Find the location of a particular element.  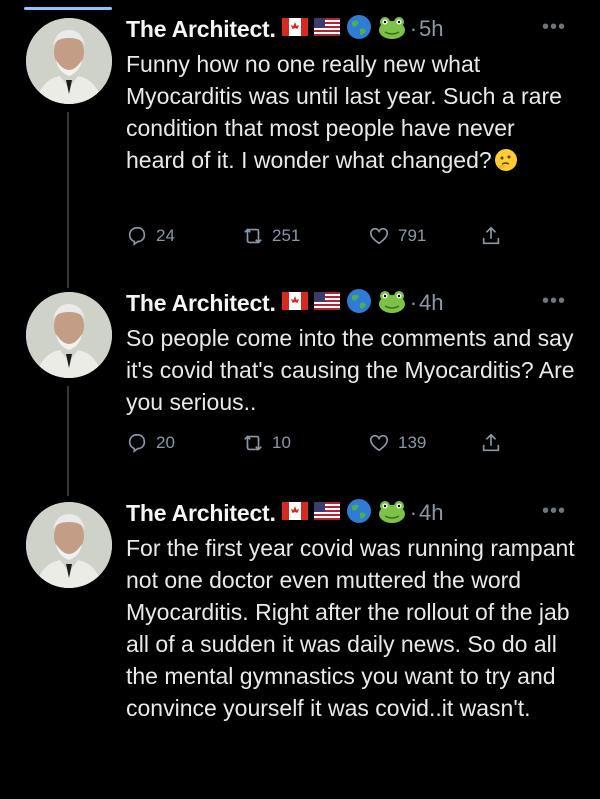

thinking-face-icon is located at coordinates (506, 160).